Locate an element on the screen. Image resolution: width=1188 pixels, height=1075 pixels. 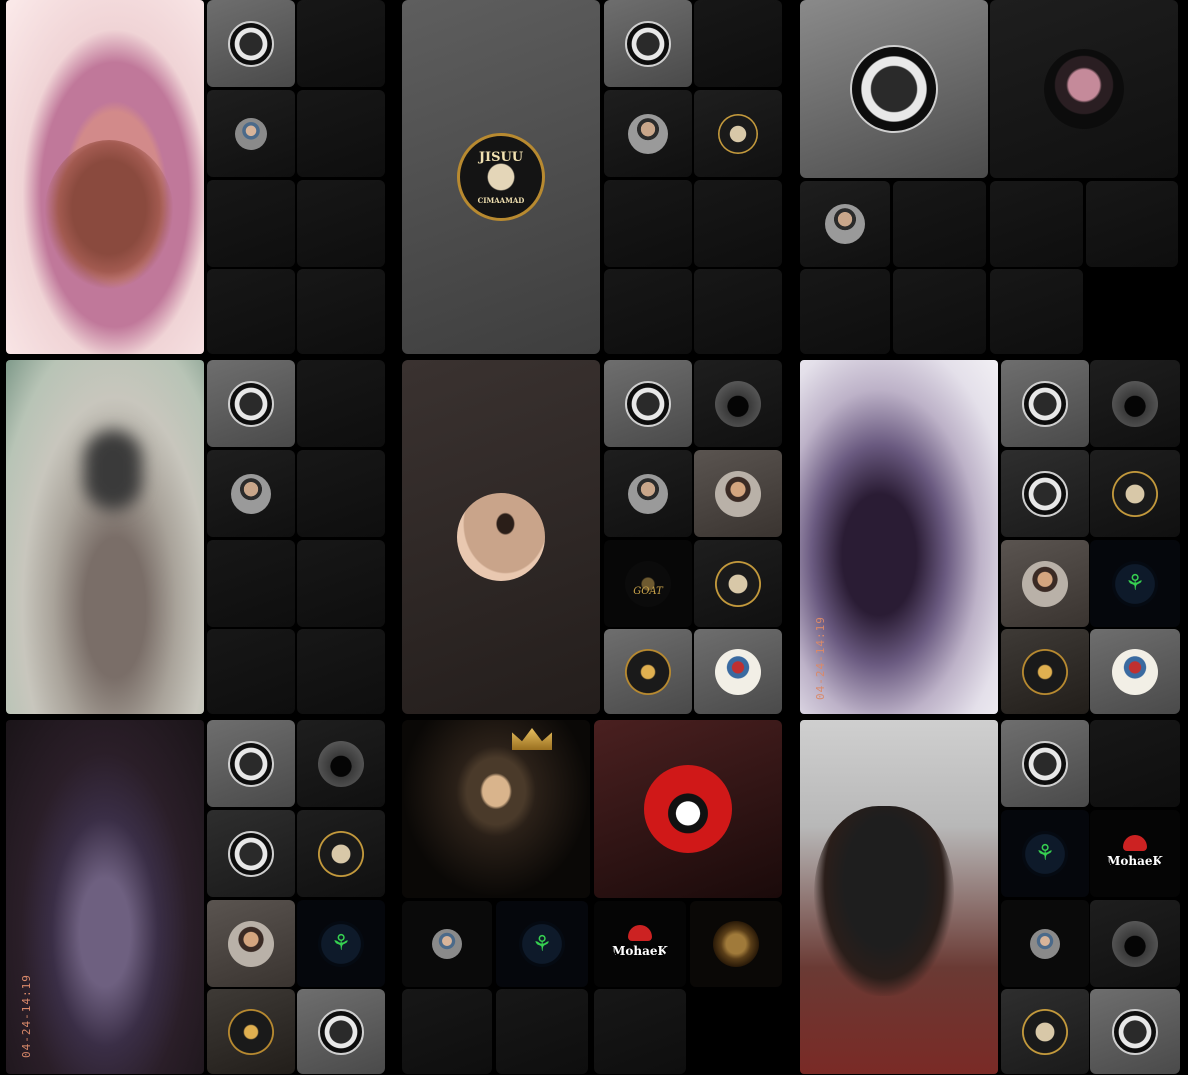
participant-video-blurred-man is located at coordinates (105, 537).